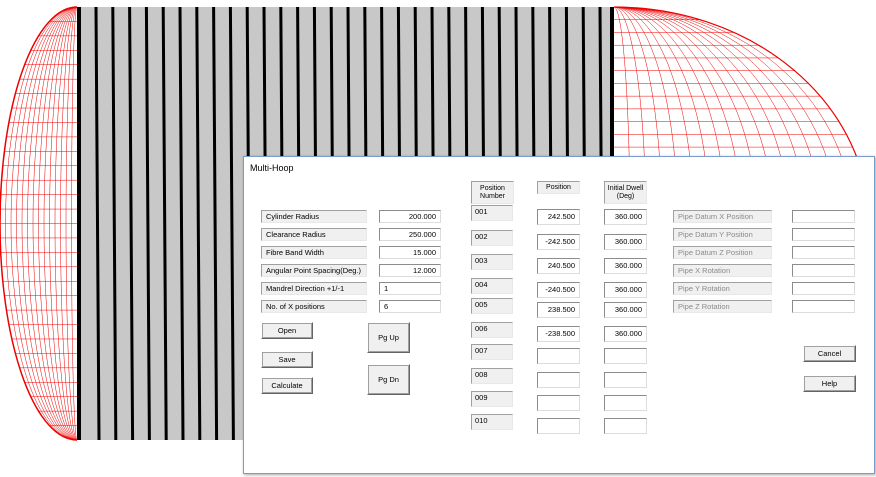  Describe the element at coordinates (314, 288) in the screenshot. I see `mandrel-direction-label: Mandrel Direction +1/-1` at that location.